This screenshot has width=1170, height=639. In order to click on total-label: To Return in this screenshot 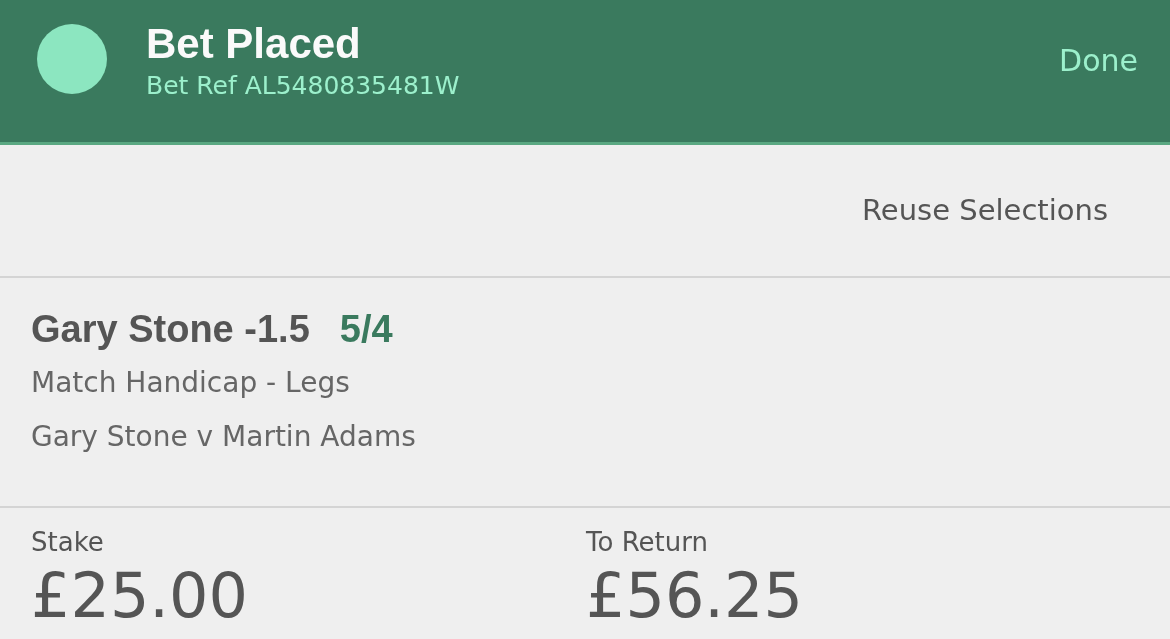, I will do `click(647, 542)`.